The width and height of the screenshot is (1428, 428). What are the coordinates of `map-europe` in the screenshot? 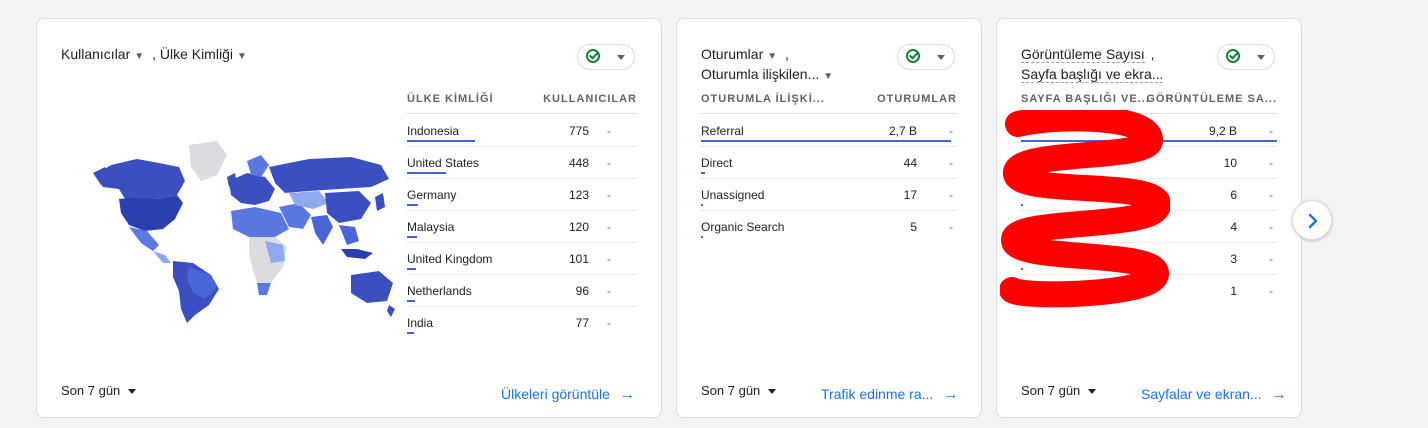 It's located at (252, 189).